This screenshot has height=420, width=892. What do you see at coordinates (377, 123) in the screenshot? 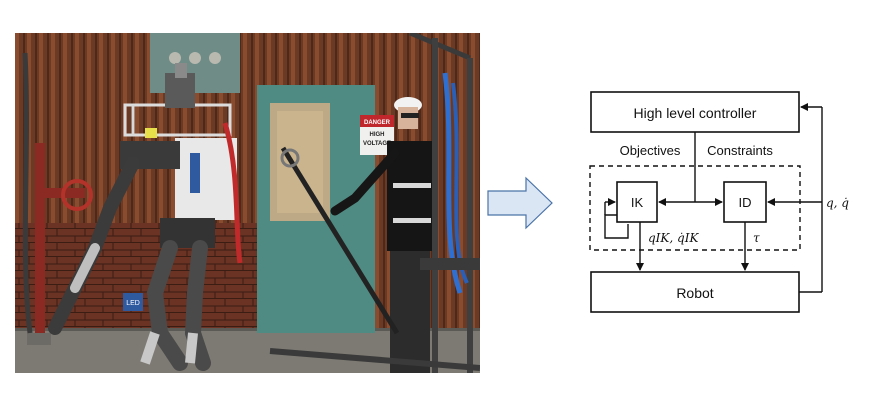
I see `svg-text: DANGER` at bounding box center [377, 123].